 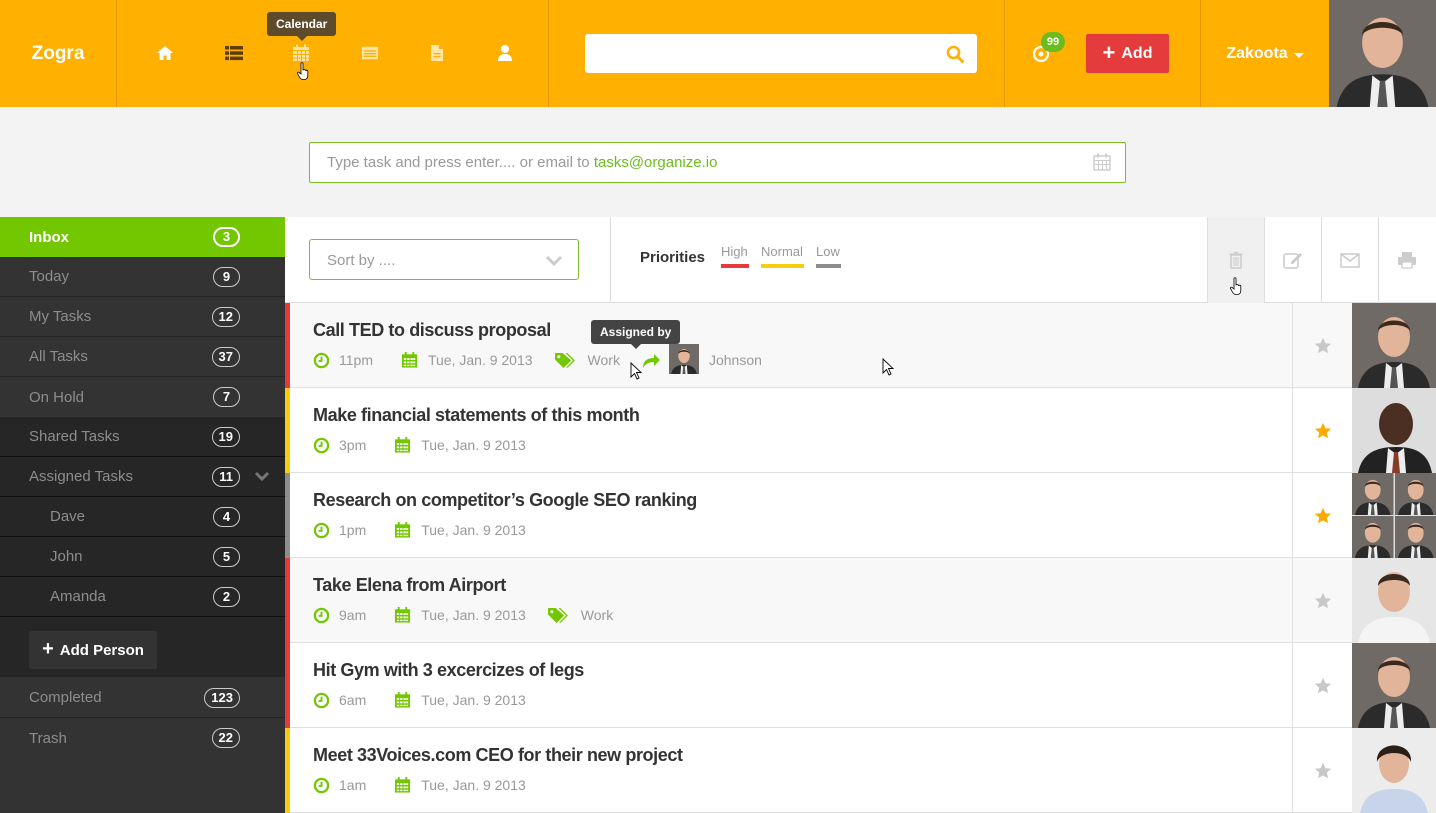 What do you see at coordinates (81, 476) in the screenshot?
I see `sidebar-item-label: Assigned Tasks` at bounding box center [81, 476].